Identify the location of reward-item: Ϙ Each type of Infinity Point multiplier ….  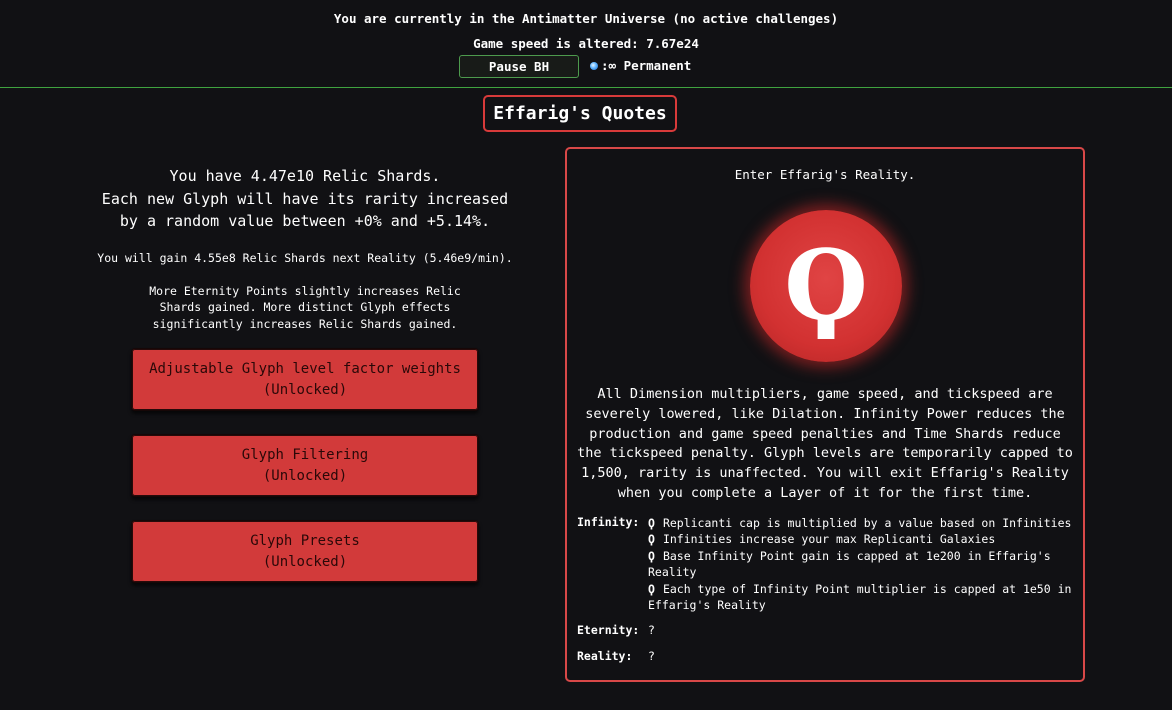
(860, 597).